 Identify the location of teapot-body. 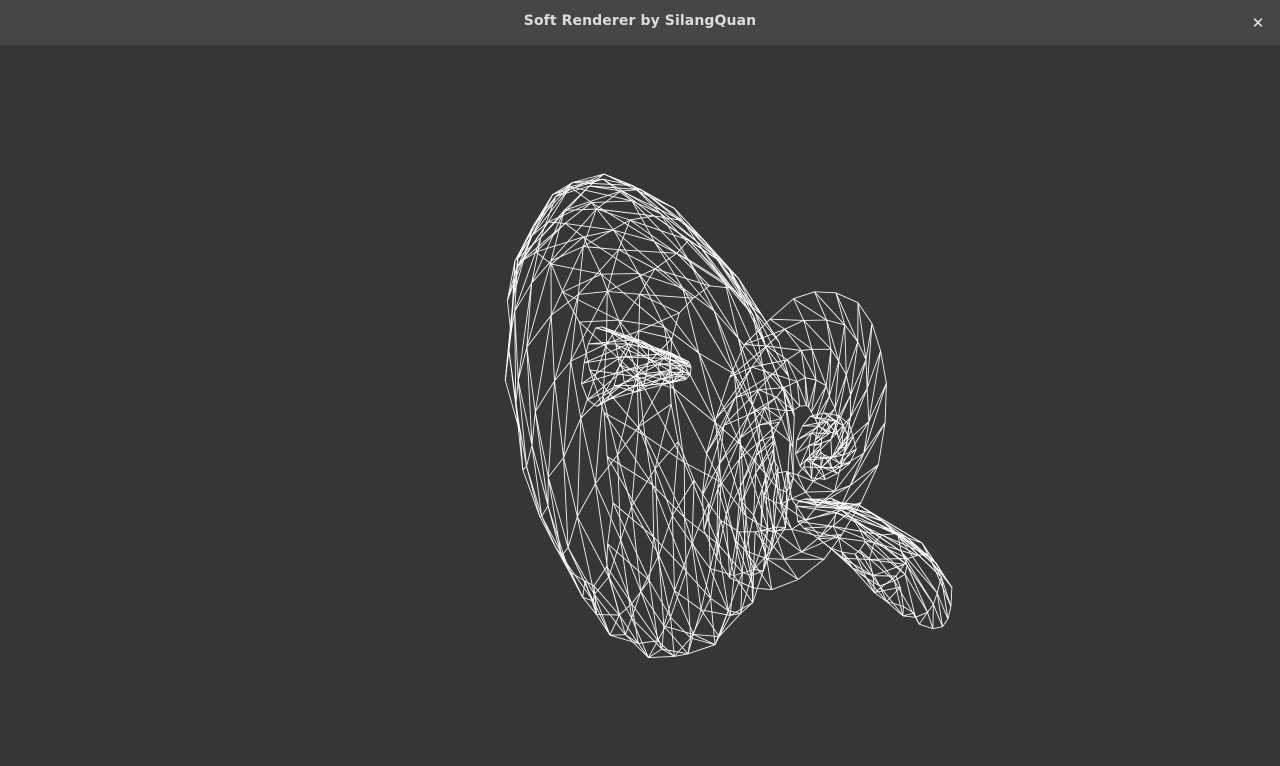
(649, 416).